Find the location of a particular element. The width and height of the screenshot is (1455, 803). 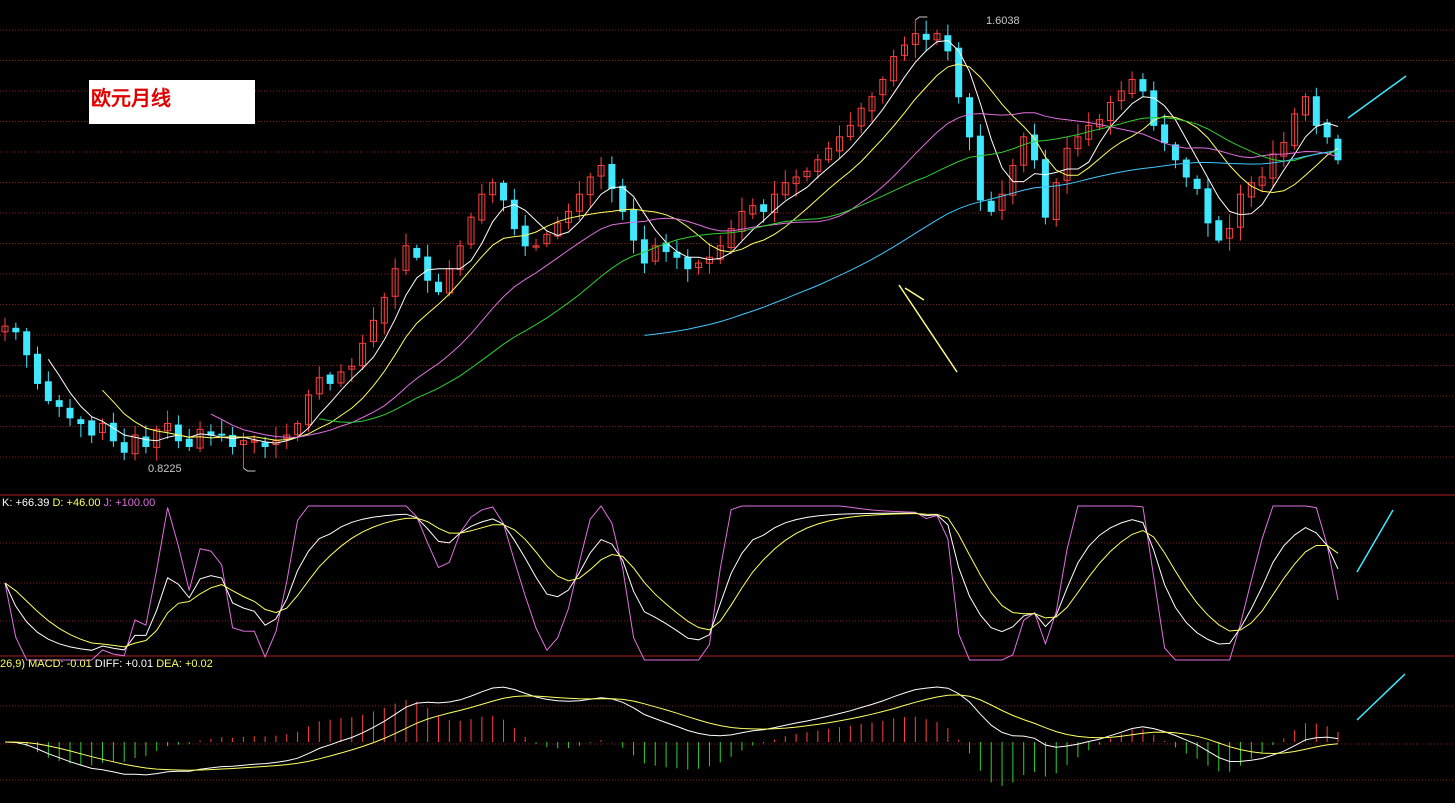

macd-diff-line is located at coordinates (671, 731).